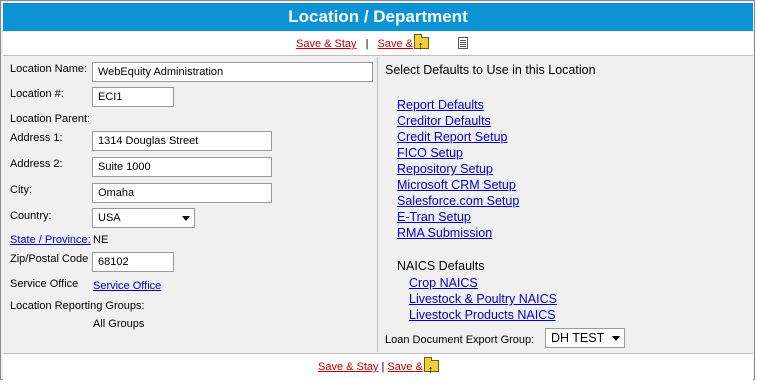 The image size is (757, 384). What do you see at coordinates (430, 153) in the screenshot?
I see `fico-setup-link: FICO Setup` at bounding box center [430, 153].